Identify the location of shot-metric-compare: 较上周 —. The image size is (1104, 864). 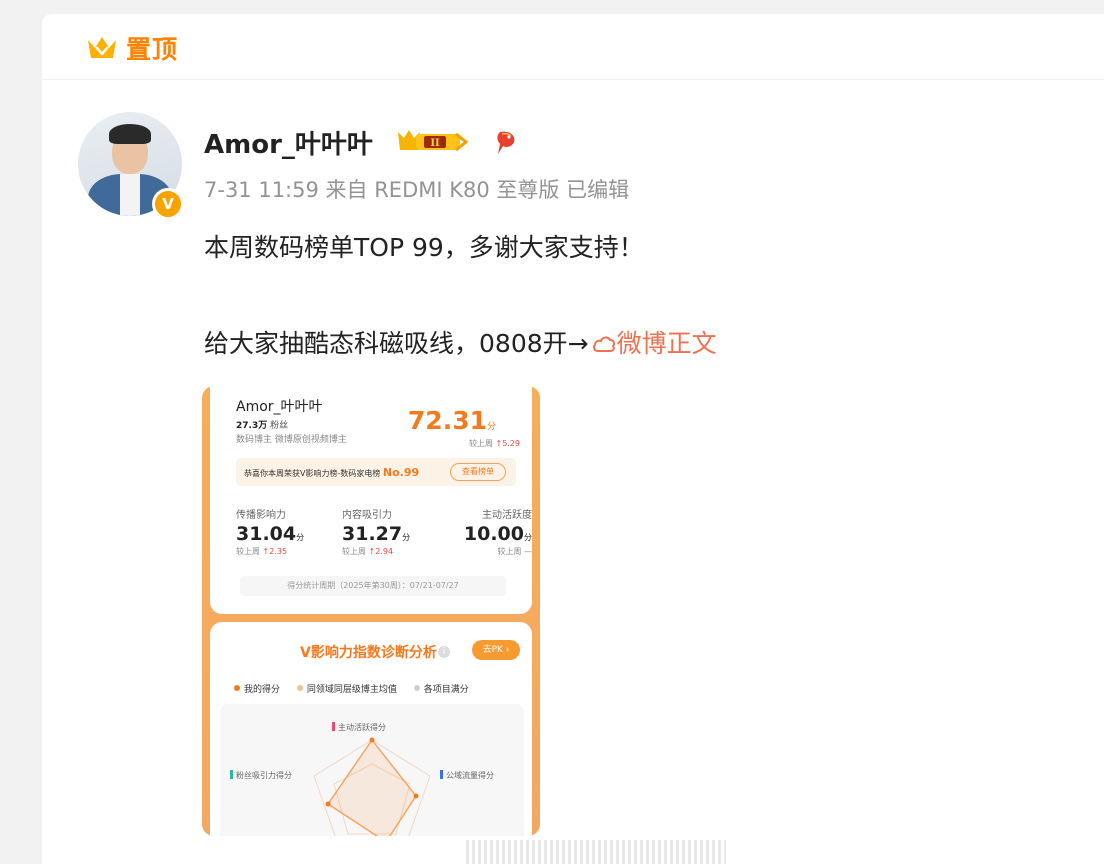
(514, 551).